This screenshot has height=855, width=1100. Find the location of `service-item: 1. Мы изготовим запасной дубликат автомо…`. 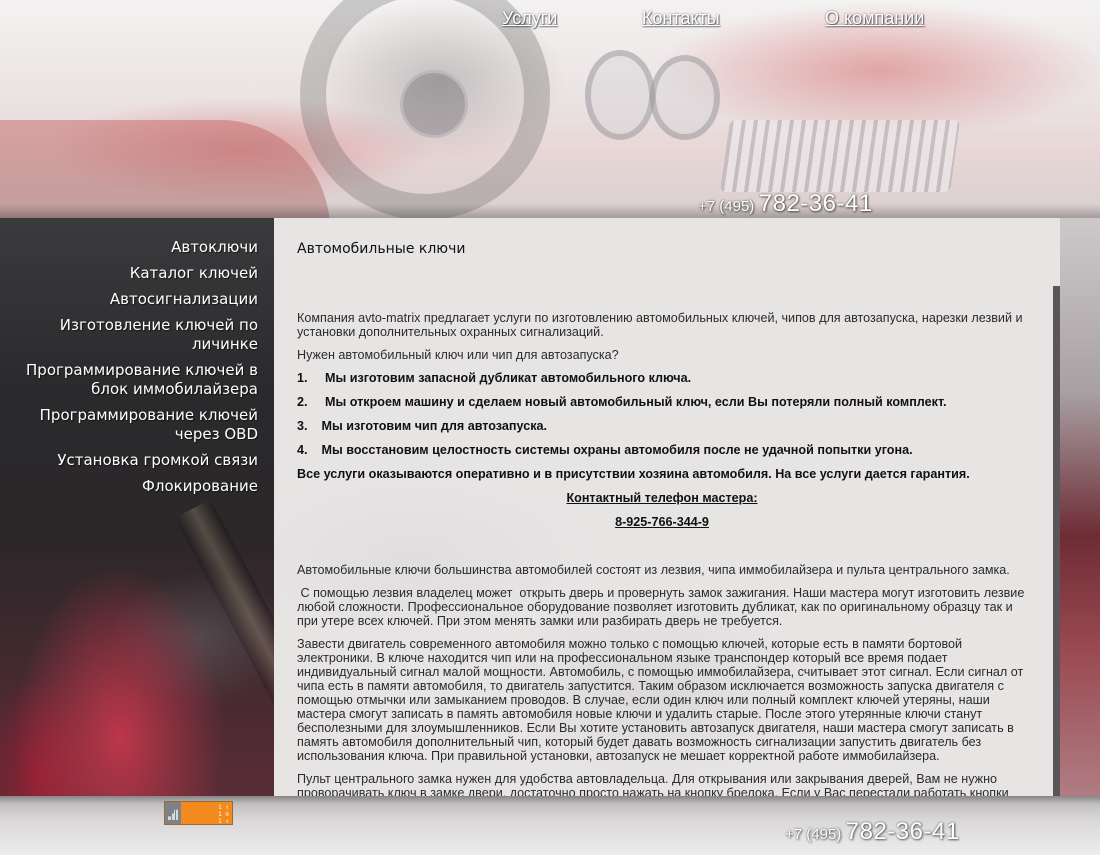

service-item: 1. Мы изготовим запасной дубликат автомо… is located at coordinates (494, 378).